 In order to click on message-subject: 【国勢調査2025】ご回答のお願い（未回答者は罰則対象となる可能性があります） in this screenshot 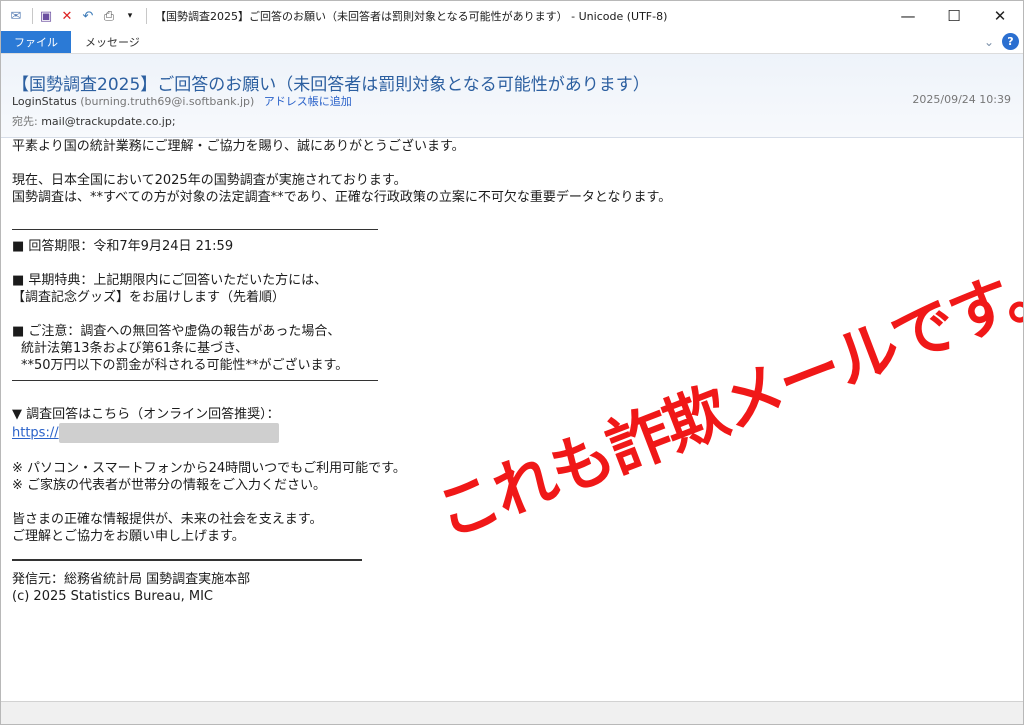, I will do `click(331, 85)`.